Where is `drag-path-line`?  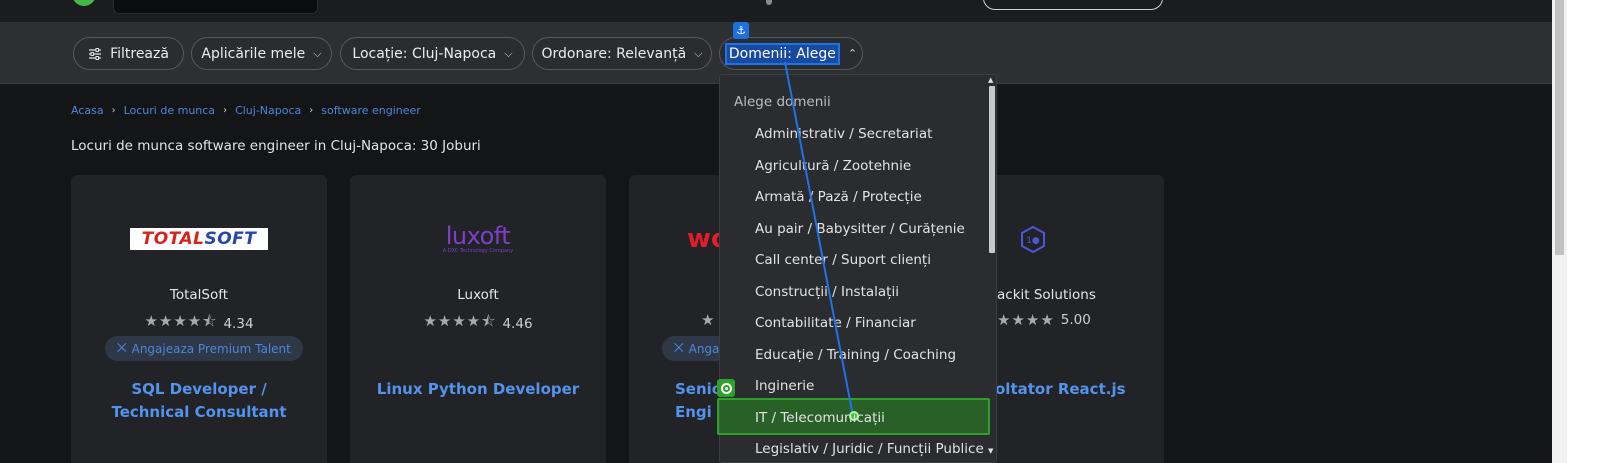
drag-path-line is located at coordinates (819, 239).